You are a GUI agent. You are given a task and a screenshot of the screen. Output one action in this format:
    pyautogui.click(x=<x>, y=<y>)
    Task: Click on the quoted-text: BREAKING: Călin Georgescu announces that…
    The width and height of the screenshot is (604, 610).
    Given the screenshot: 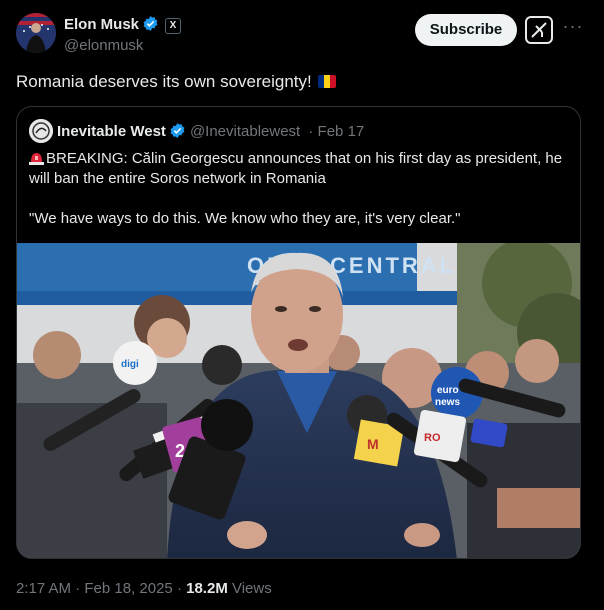 What is the action you would take?
    pyautogui.click(x=296, y=188)
    